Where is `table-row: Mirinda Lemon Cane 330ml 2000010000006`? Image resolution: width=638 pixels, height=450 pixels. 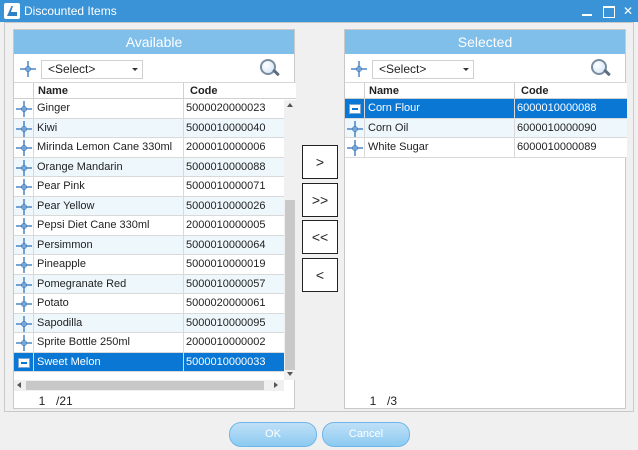
table-row: Mirinda Lemon Cane 330ml 2000010000006 is located at coordinates (155, 148).